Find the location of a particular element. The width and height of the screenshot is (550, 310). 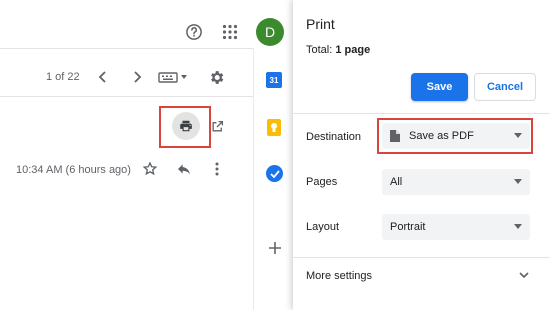

print-button-highlight is located at coordinates (185, 127).